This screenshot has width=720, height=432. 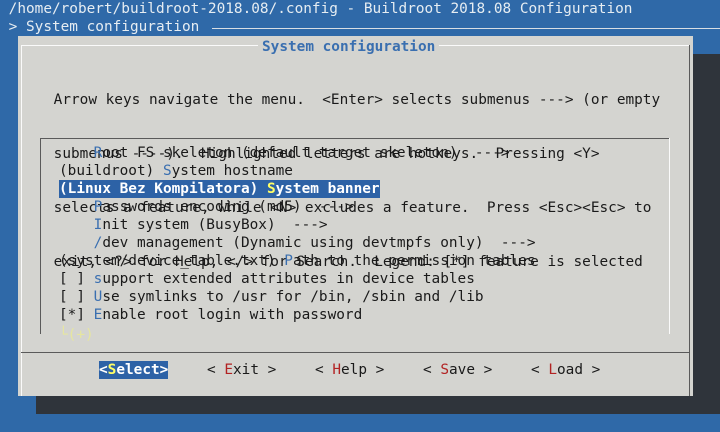 I want to click on menu-item-passwords-encoding: Passwords encoding (md5) --->, so click(x=206, y=207).